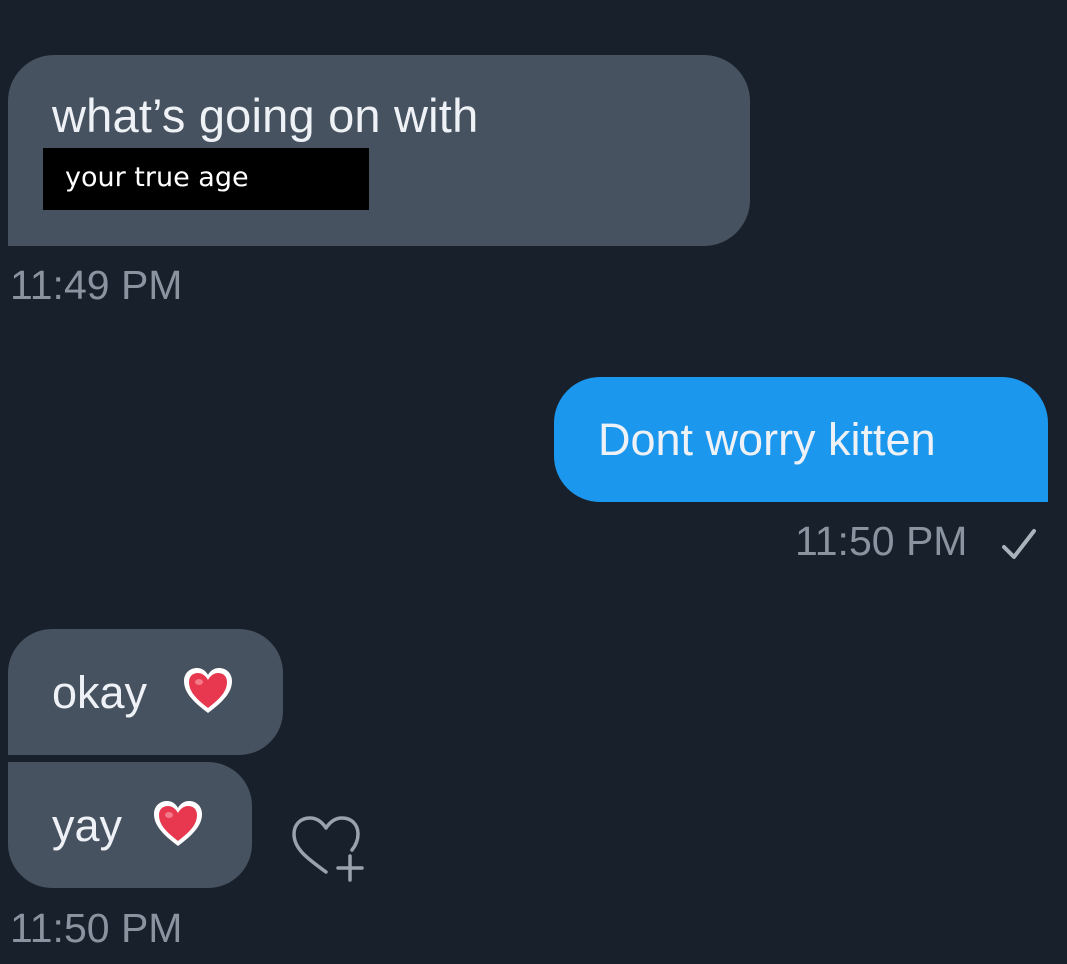 The width and height of the screenshot is (1067, 964). I want to click on message-text: yay, so click(87, 825).